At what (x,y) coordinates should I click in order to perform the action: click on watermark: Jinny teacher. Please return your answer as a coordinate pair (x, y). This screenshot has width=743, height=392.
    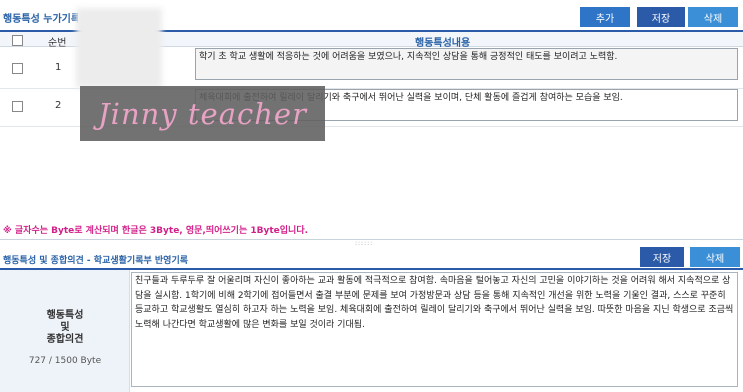
    Looking at the image, I should click on (202, 113).